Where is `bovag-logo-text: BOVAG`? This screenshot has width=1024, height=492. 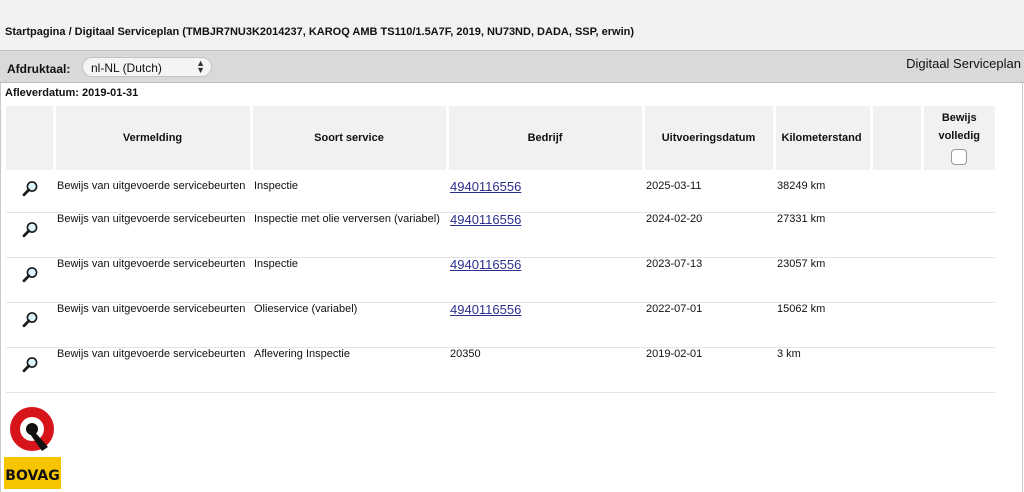 bovag-logo-text: BOVAG is located at coordinates (32, 476).